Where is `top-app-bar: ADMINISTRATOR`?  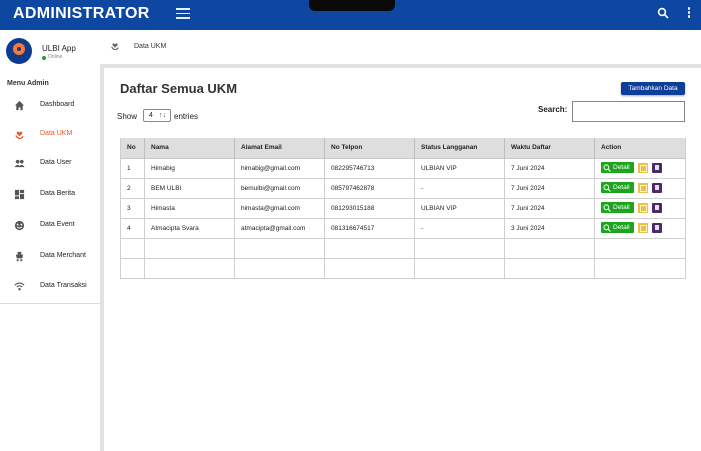
top-app-bar: ADMINISTRATOR is located at coordinates (350, 15).